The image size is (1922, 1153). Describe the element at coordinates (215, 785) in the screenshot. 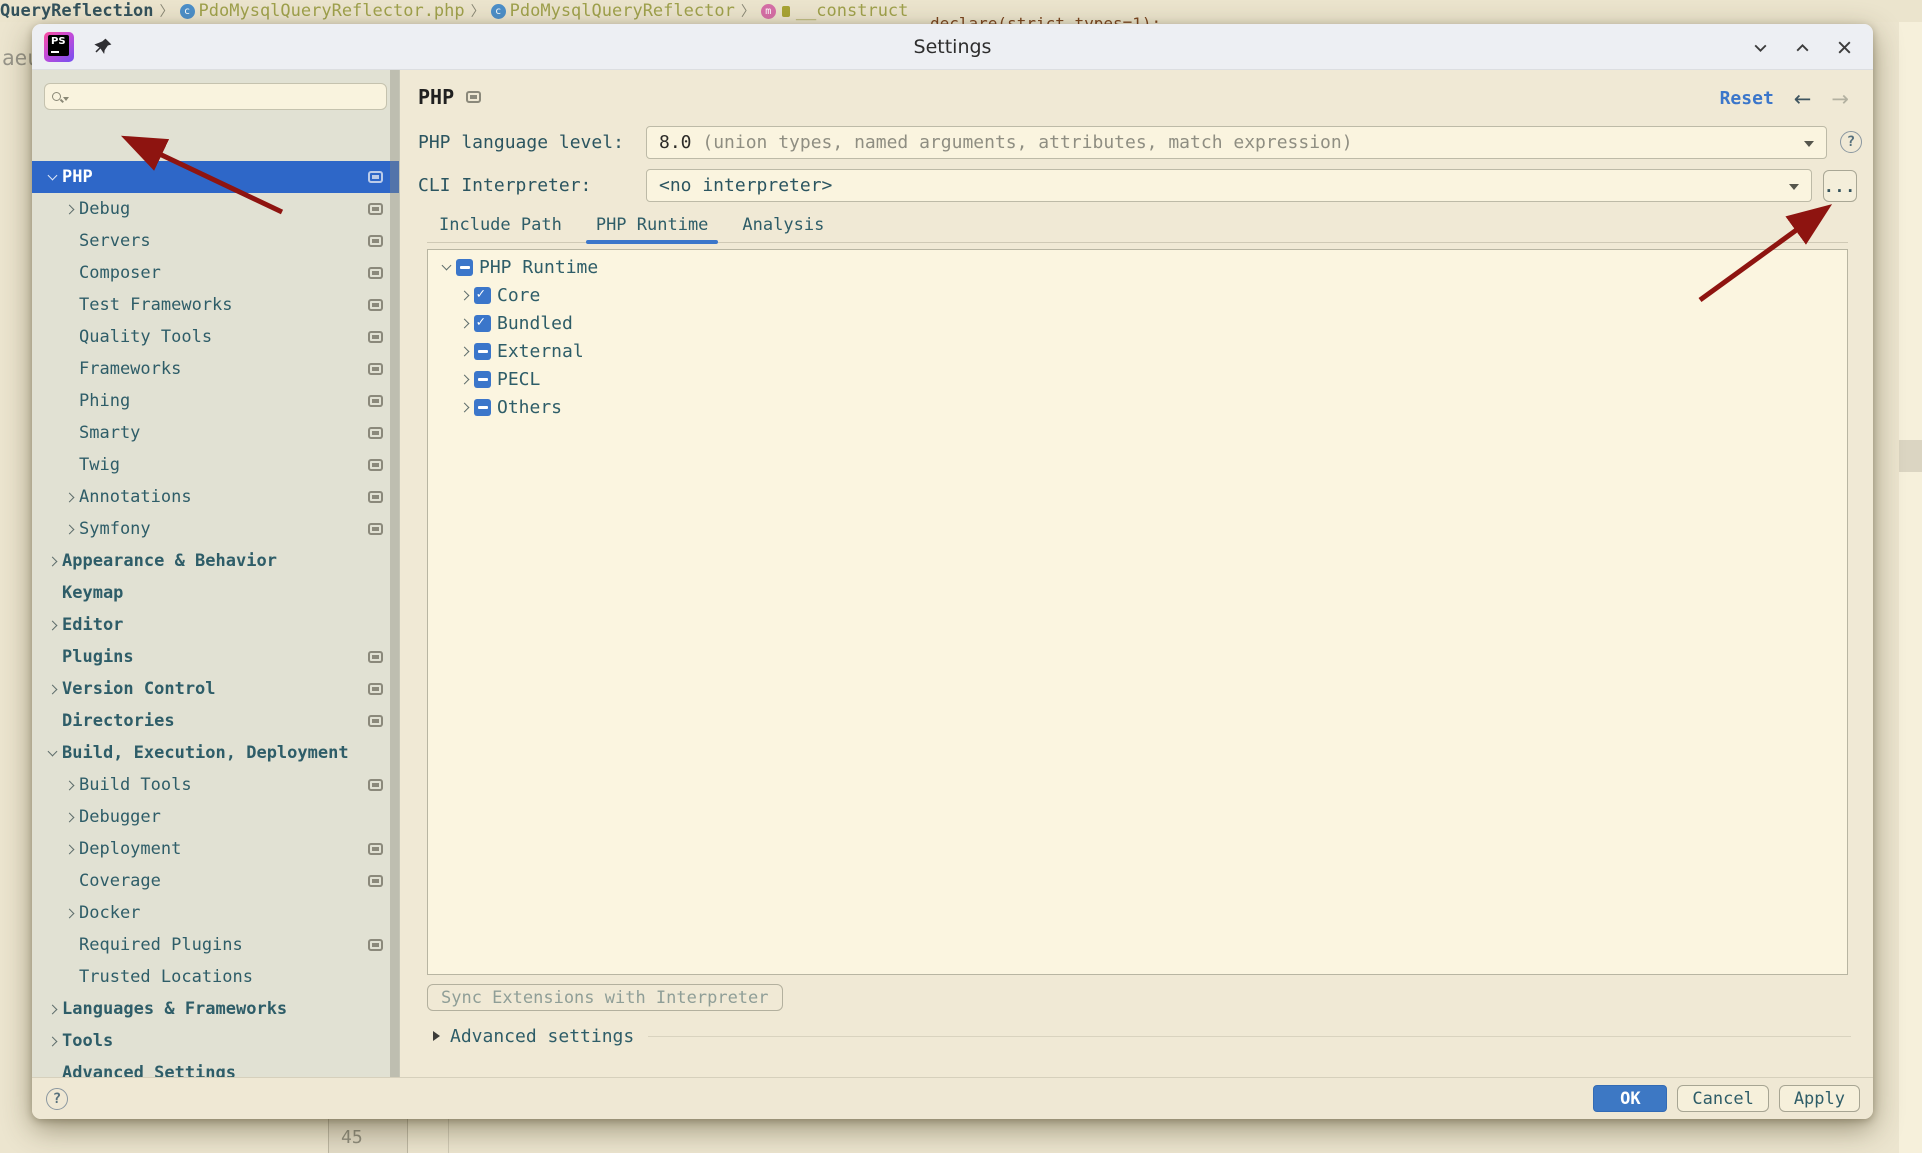

I see `sidebar-item-build-tools: Build Tools` at that location.